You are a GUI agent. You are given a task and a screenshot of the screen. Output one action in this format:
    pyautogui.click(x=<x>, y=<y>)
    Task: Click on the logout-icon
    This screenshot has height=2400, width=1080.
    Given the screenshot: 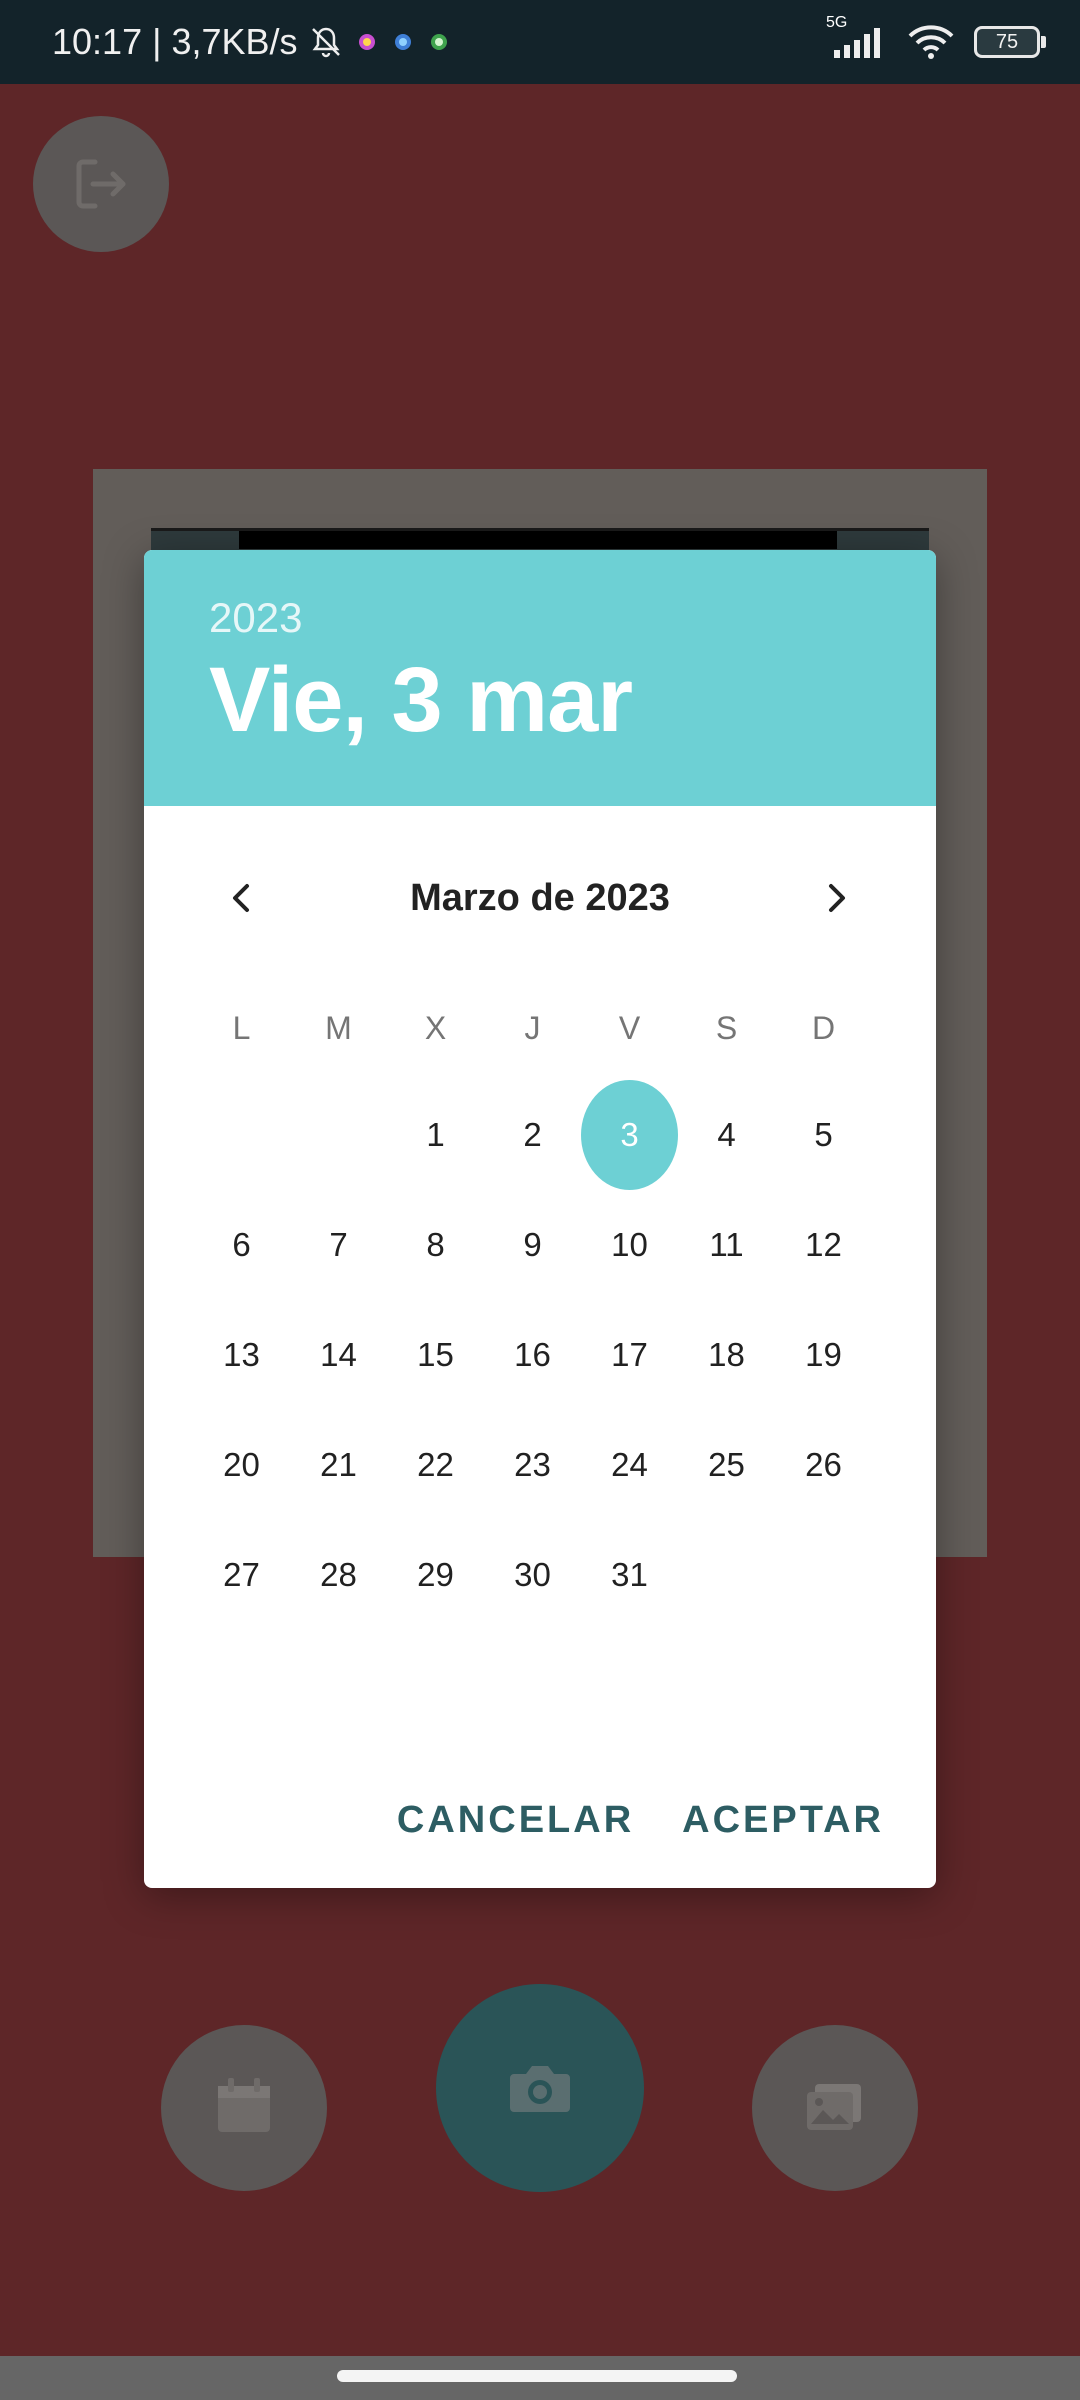 What is the action you would take?
    pyautogui.click(x=101, y=184)
    